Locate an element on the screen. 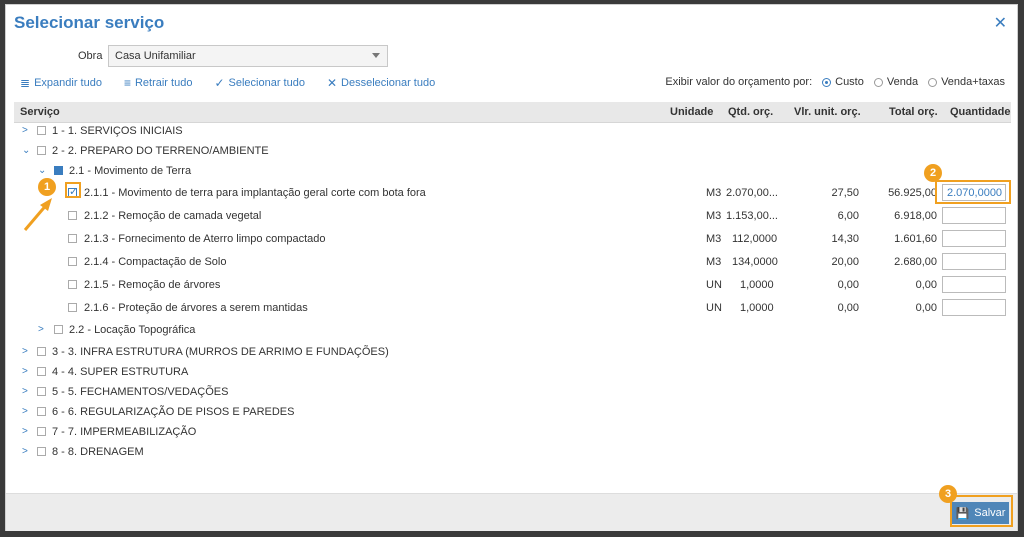  cell-vlr: 27,50 is located at coordinates (845, 193).